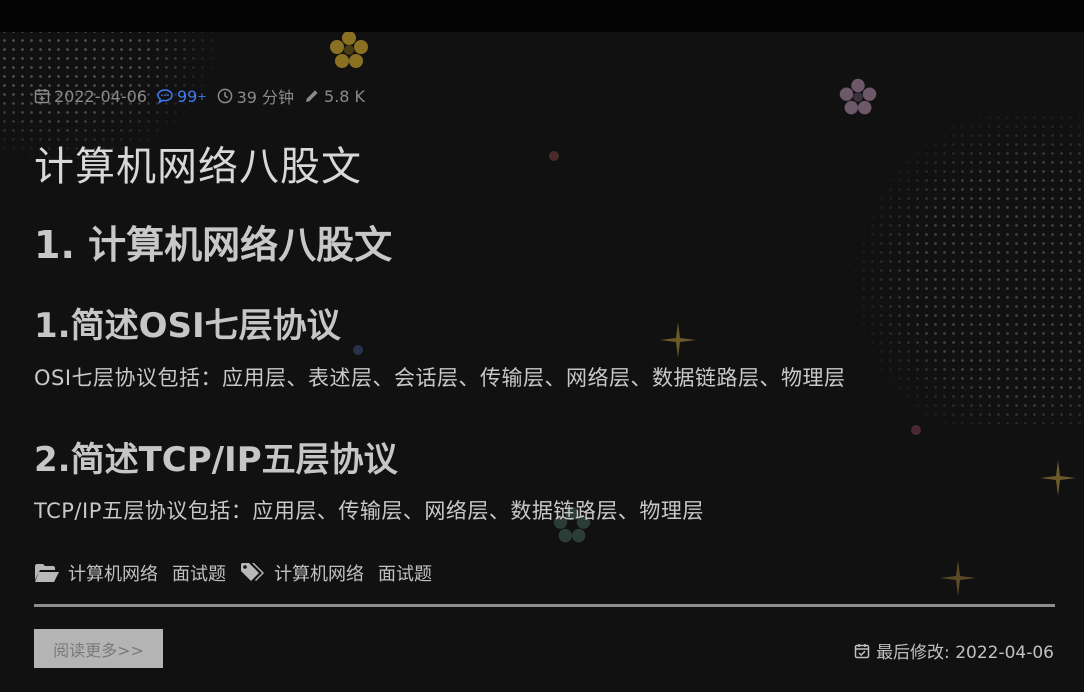 The image size is (1084, 692). Describe the element at coordinates (199, 573) in the screenshot. I see `category-link: 面试题` at that location.